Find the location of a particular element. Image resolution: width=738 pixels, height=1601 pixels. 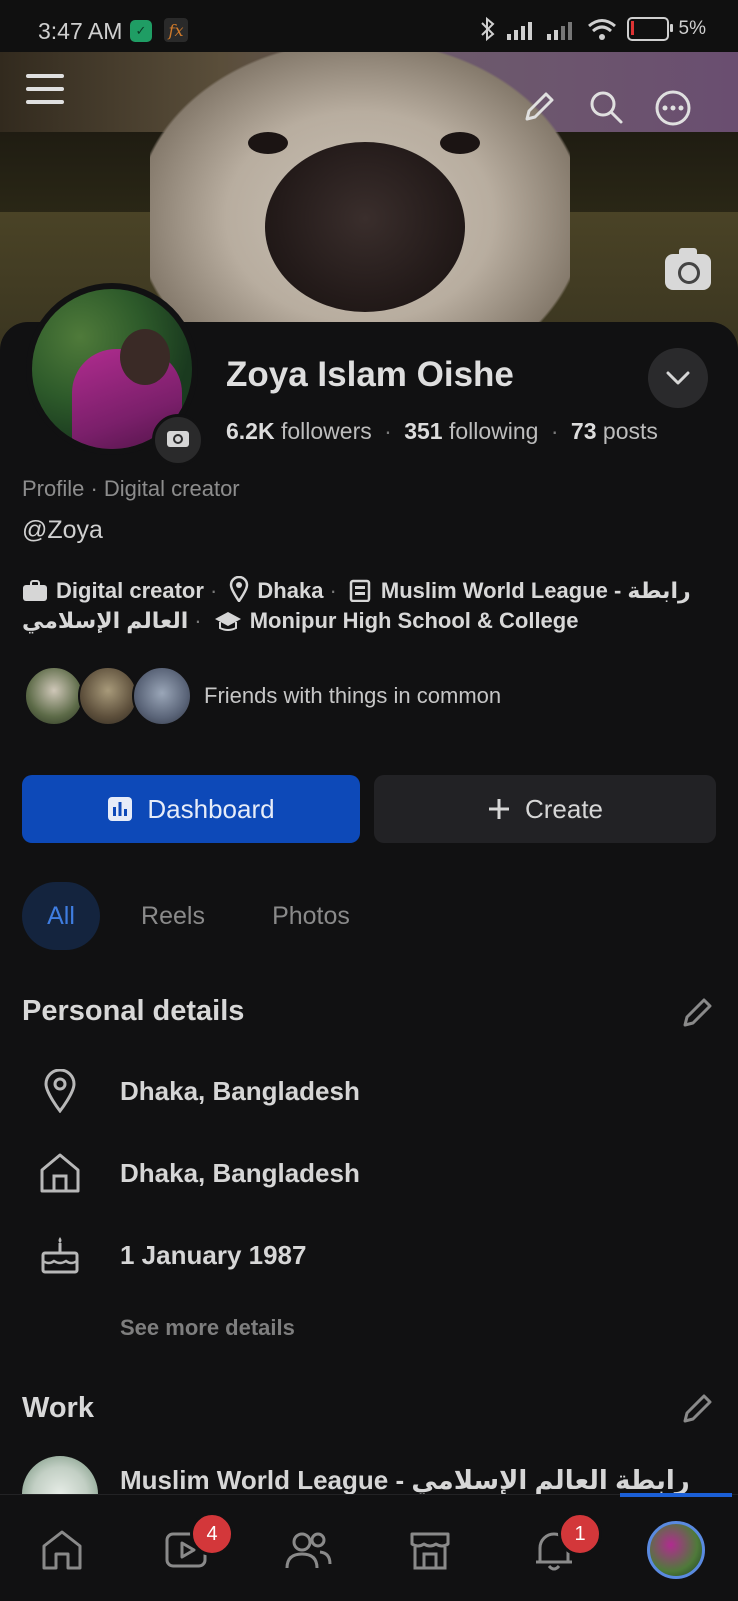

pencil-icon is located at coordinates (539, 107).